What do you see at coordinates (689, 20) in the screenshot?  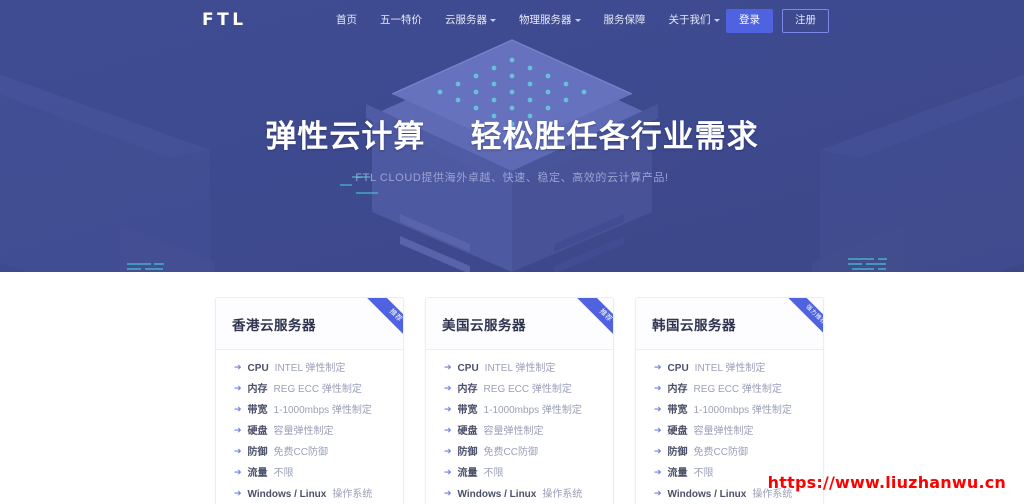 I see `nav-item-label: 关于我们` at bounding box center [689, 20].